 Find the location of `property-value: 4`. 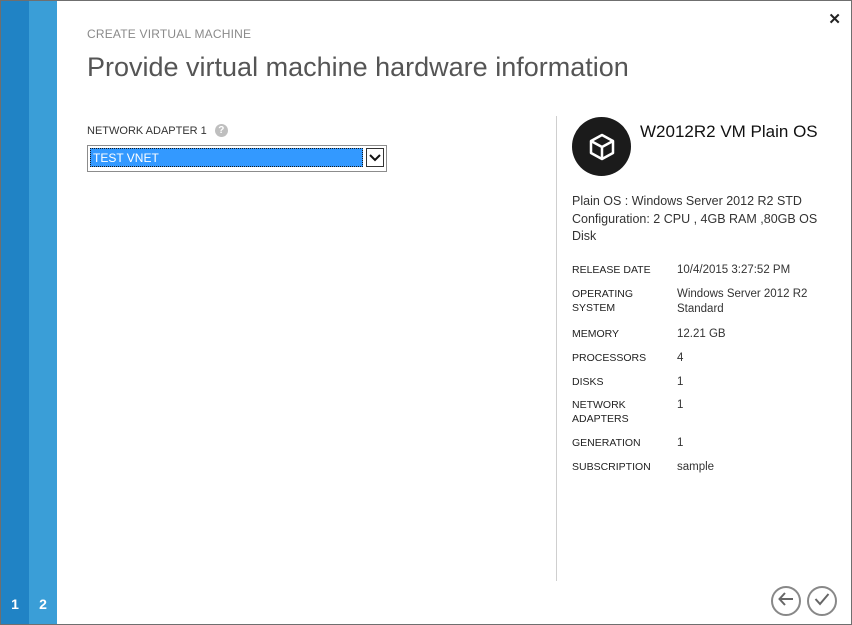

property-value: 4 is located at coordinates (680, 358).